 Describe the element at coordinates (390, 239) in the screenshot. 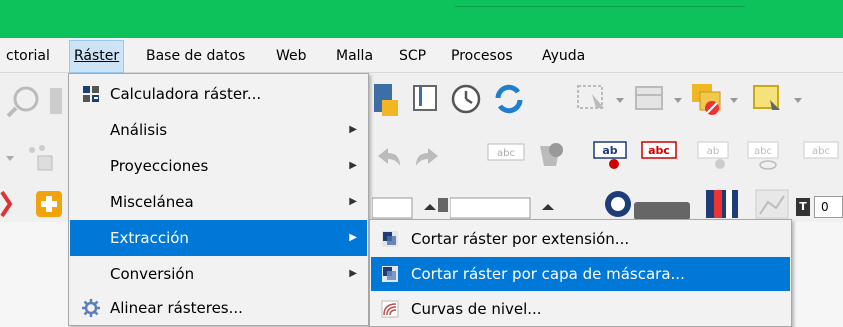

I see `clip-by-extent-icon` at that location.